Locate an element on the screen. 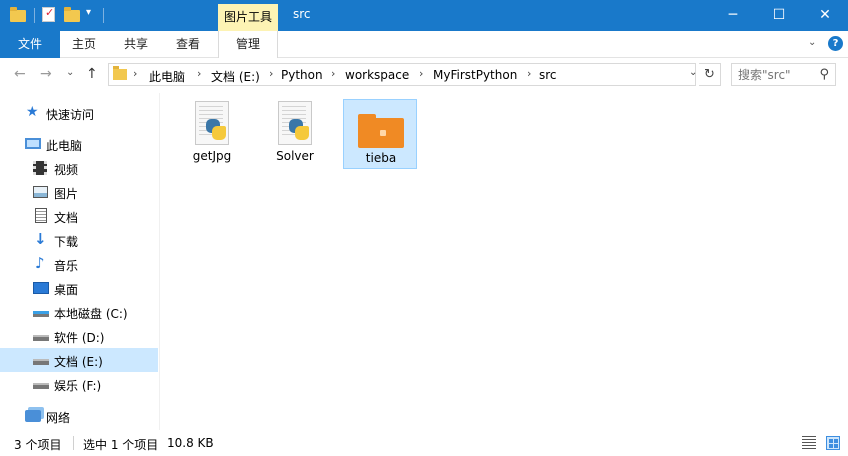  sidebar-item-drive-f: 娱乐 (F:) is located at coordinates (79, 384).